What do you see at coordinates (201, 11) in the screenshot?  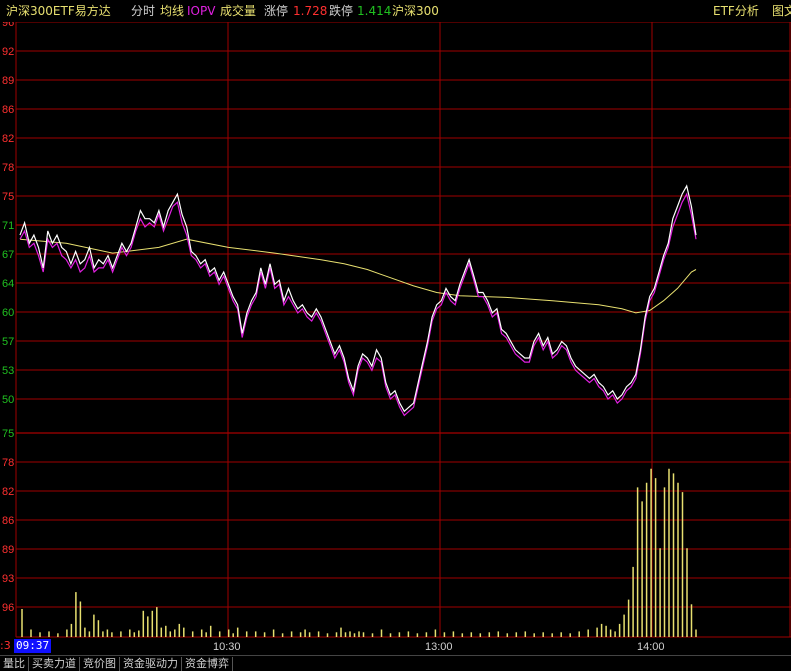 I see `iopv-label: IOPV` at bounding box center [201, 11].